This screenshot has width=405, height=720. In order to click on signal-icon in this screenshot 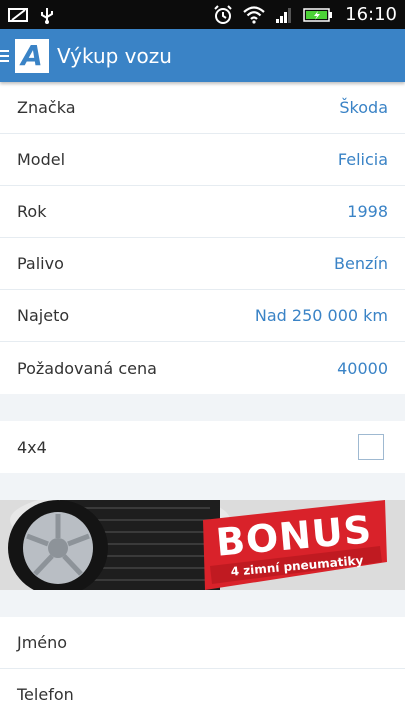, I will do `click(284, 15)`.